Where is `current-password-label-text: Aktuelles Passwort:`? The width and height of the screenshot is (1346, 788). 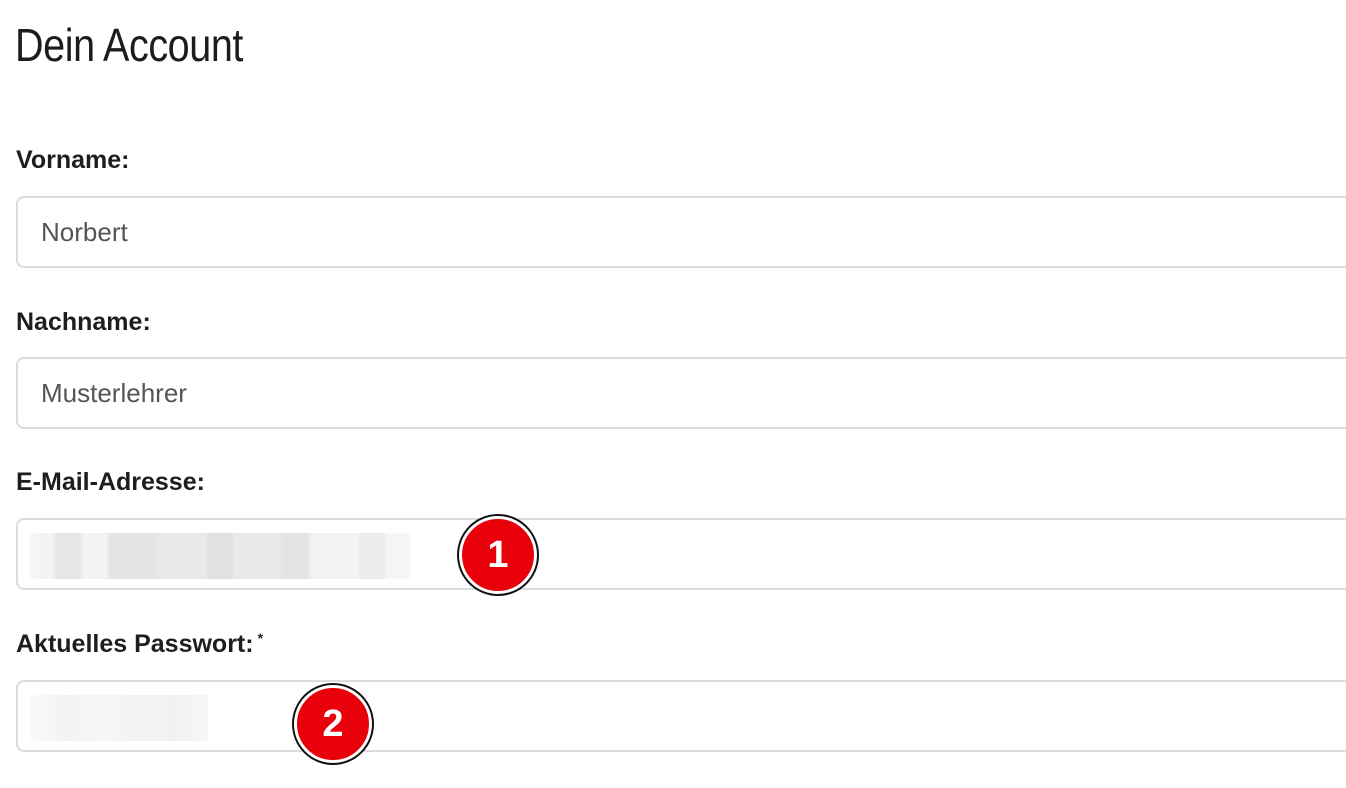
current-password-label-text: Aktuelles Passwort: is located at coordinates (135, 644).